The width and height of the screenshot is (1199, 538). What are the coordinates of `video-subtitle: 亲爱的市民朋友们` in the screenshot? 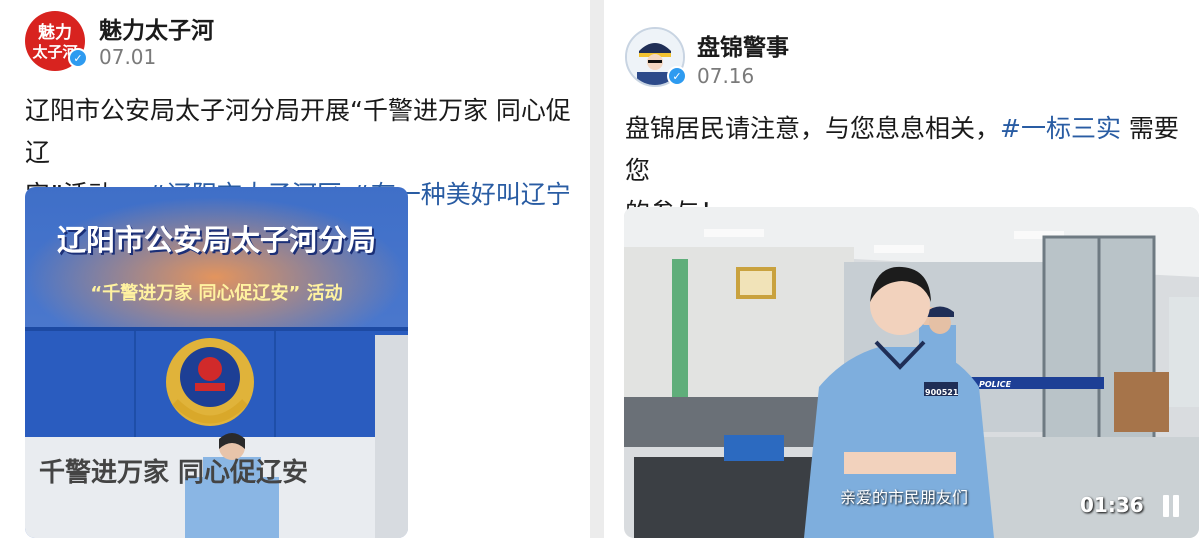 It's located at (904, 497).